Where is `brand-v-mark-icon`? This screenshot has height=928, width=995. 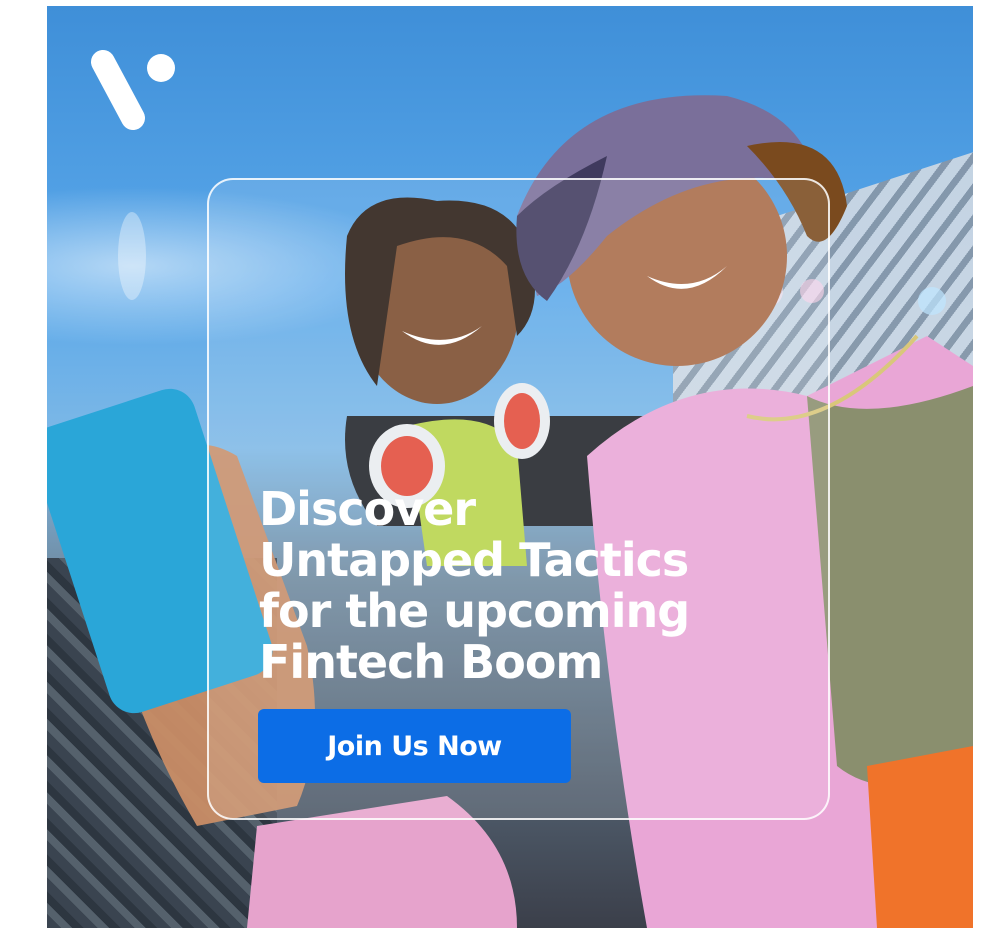
brand-v-mark-icon is located at coordinates (133, 90).